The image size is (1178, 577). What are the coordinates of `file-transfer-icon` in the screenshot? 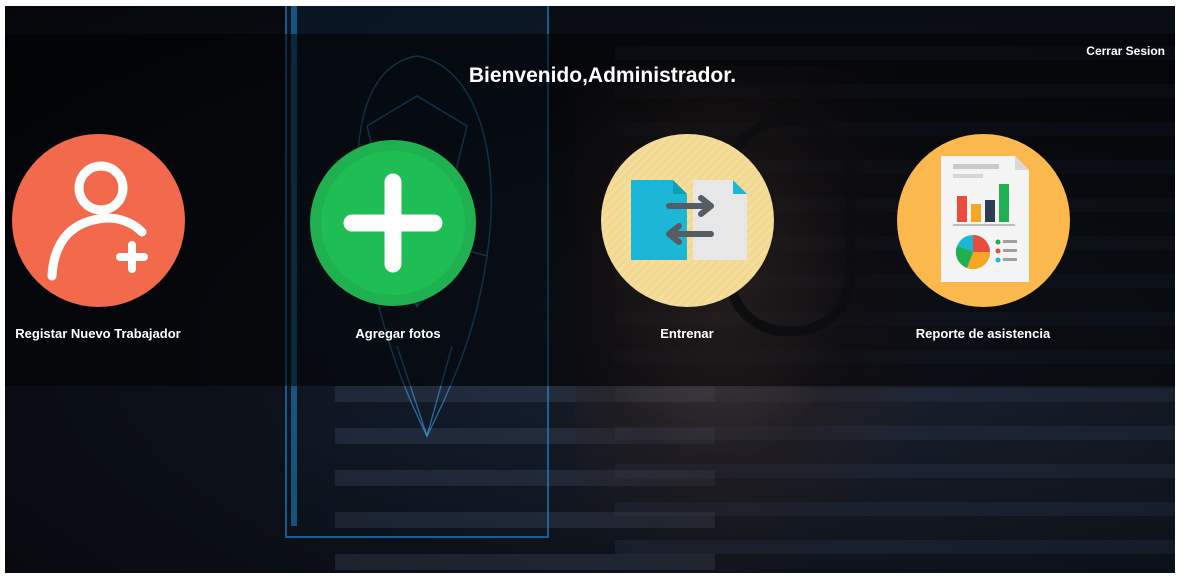 It's located at (687, 220).